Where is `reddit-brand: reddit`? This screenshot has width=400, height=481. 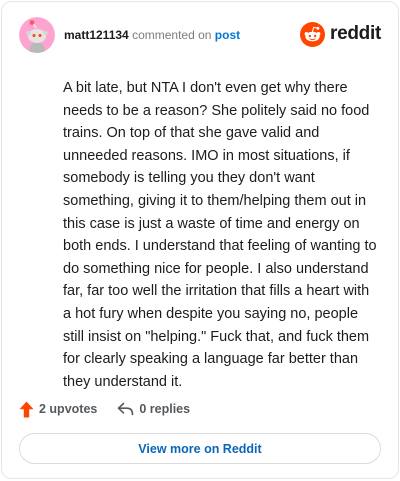
reddit-brand: reddit is located at coordinates (340, 34).